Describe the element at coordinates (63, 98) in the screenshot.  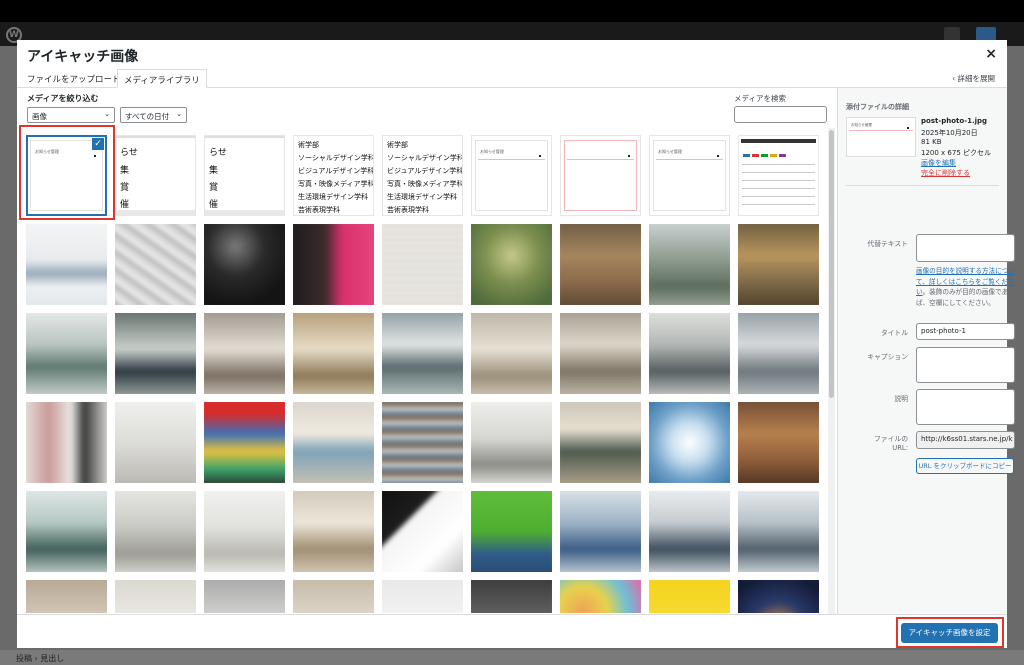
I see `filter-label: メディアを絞り込む` at that location.